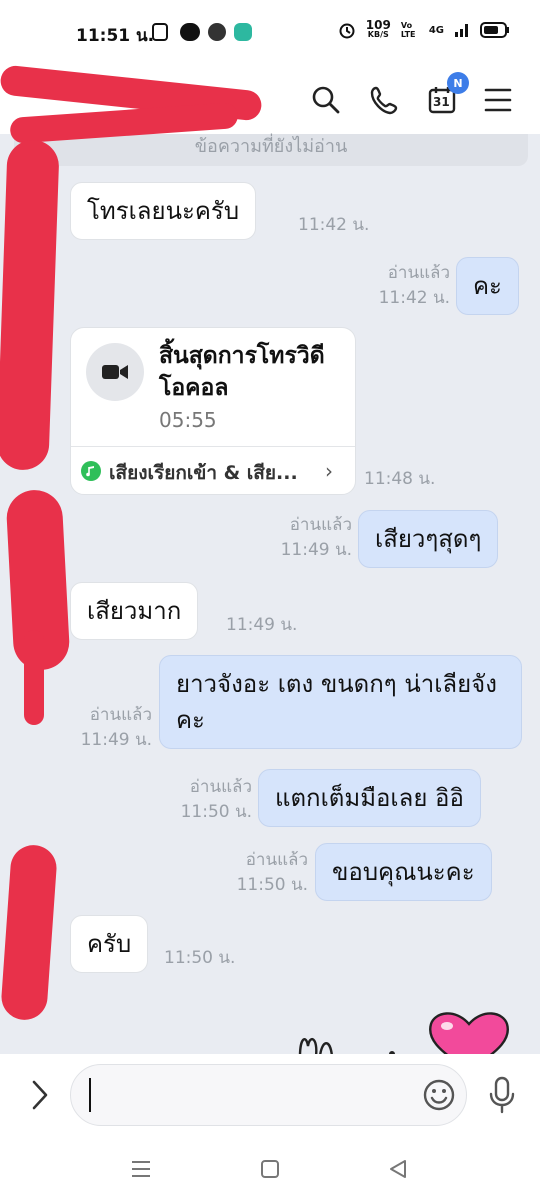 Image resolution: width=540 pixels, height=1200 pixels. I want to click on back-button, so click(398, 1169).